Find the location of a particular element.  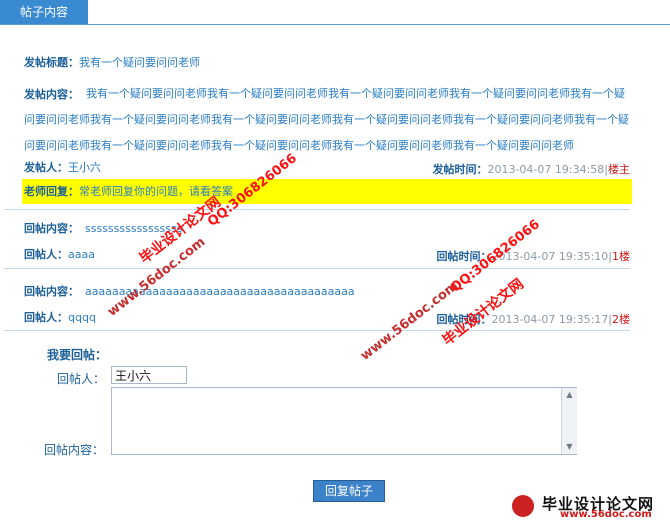

reply-floor: 2楼 is located at coordinates (621, 319).